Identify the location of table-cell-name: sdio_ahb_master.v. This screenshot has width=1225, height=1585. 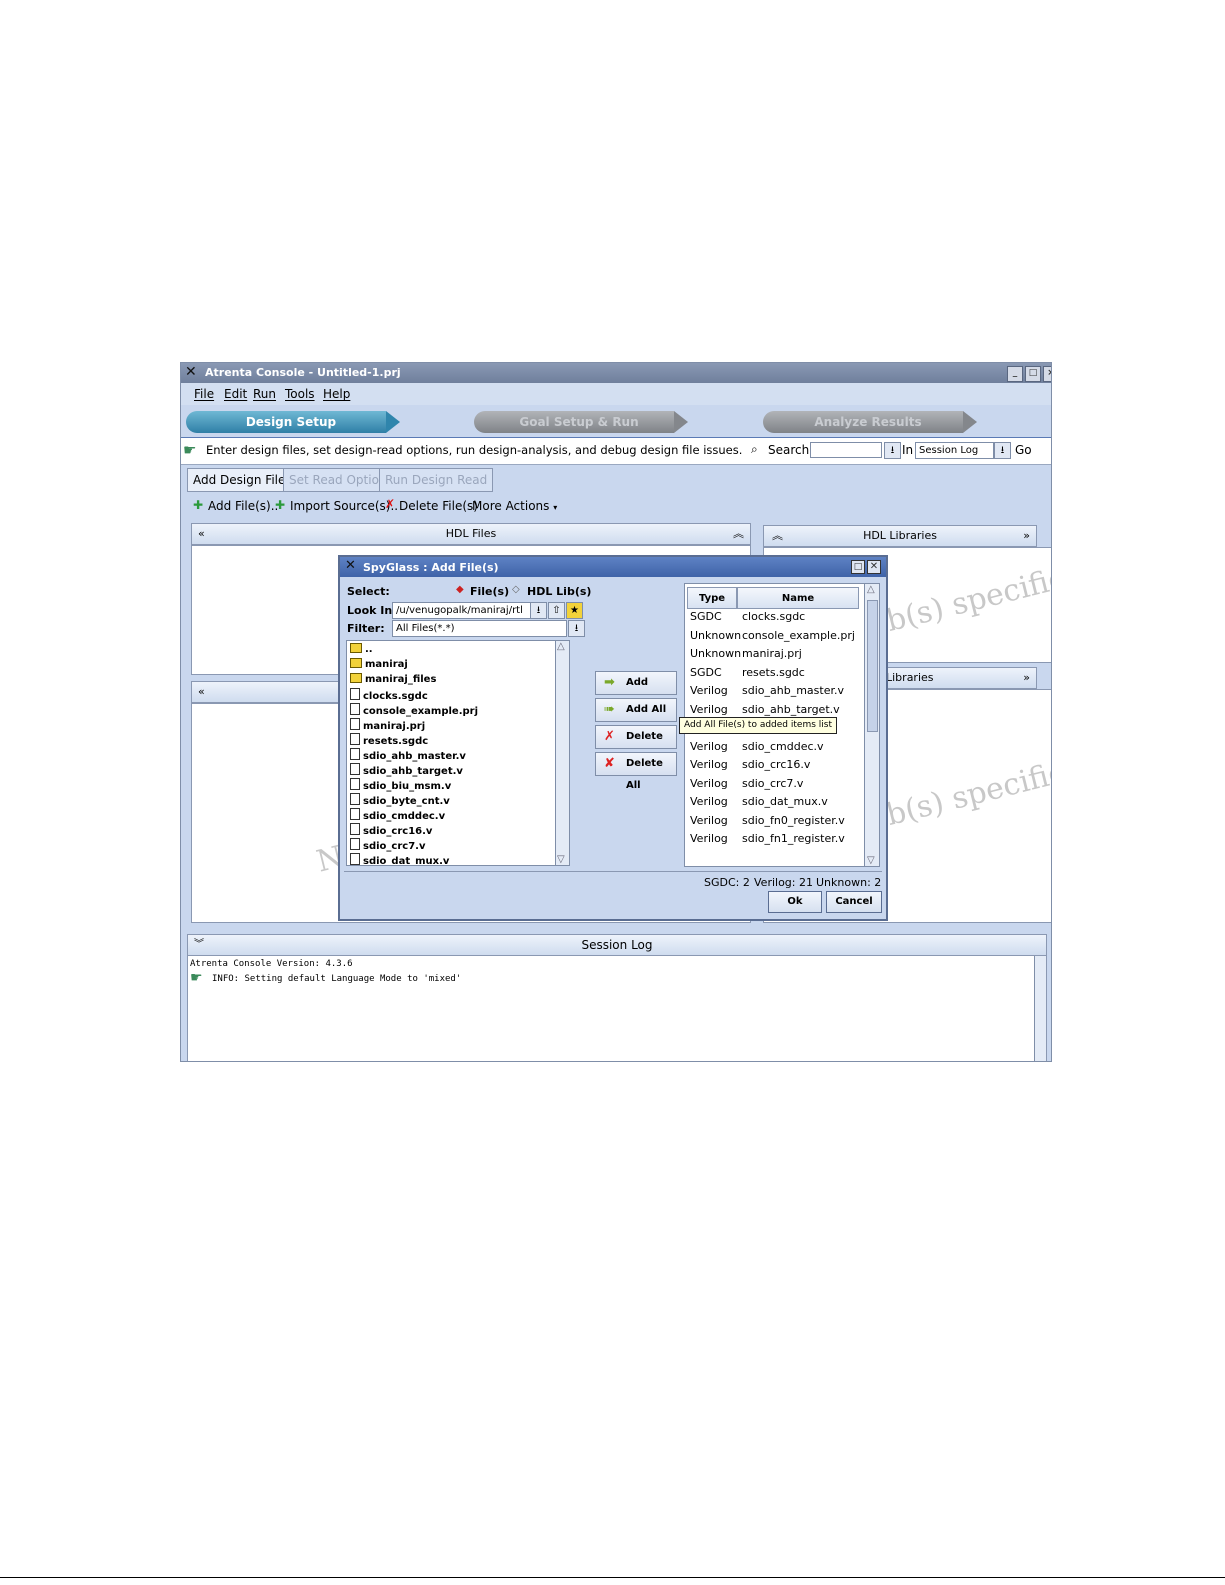
(793, 690).